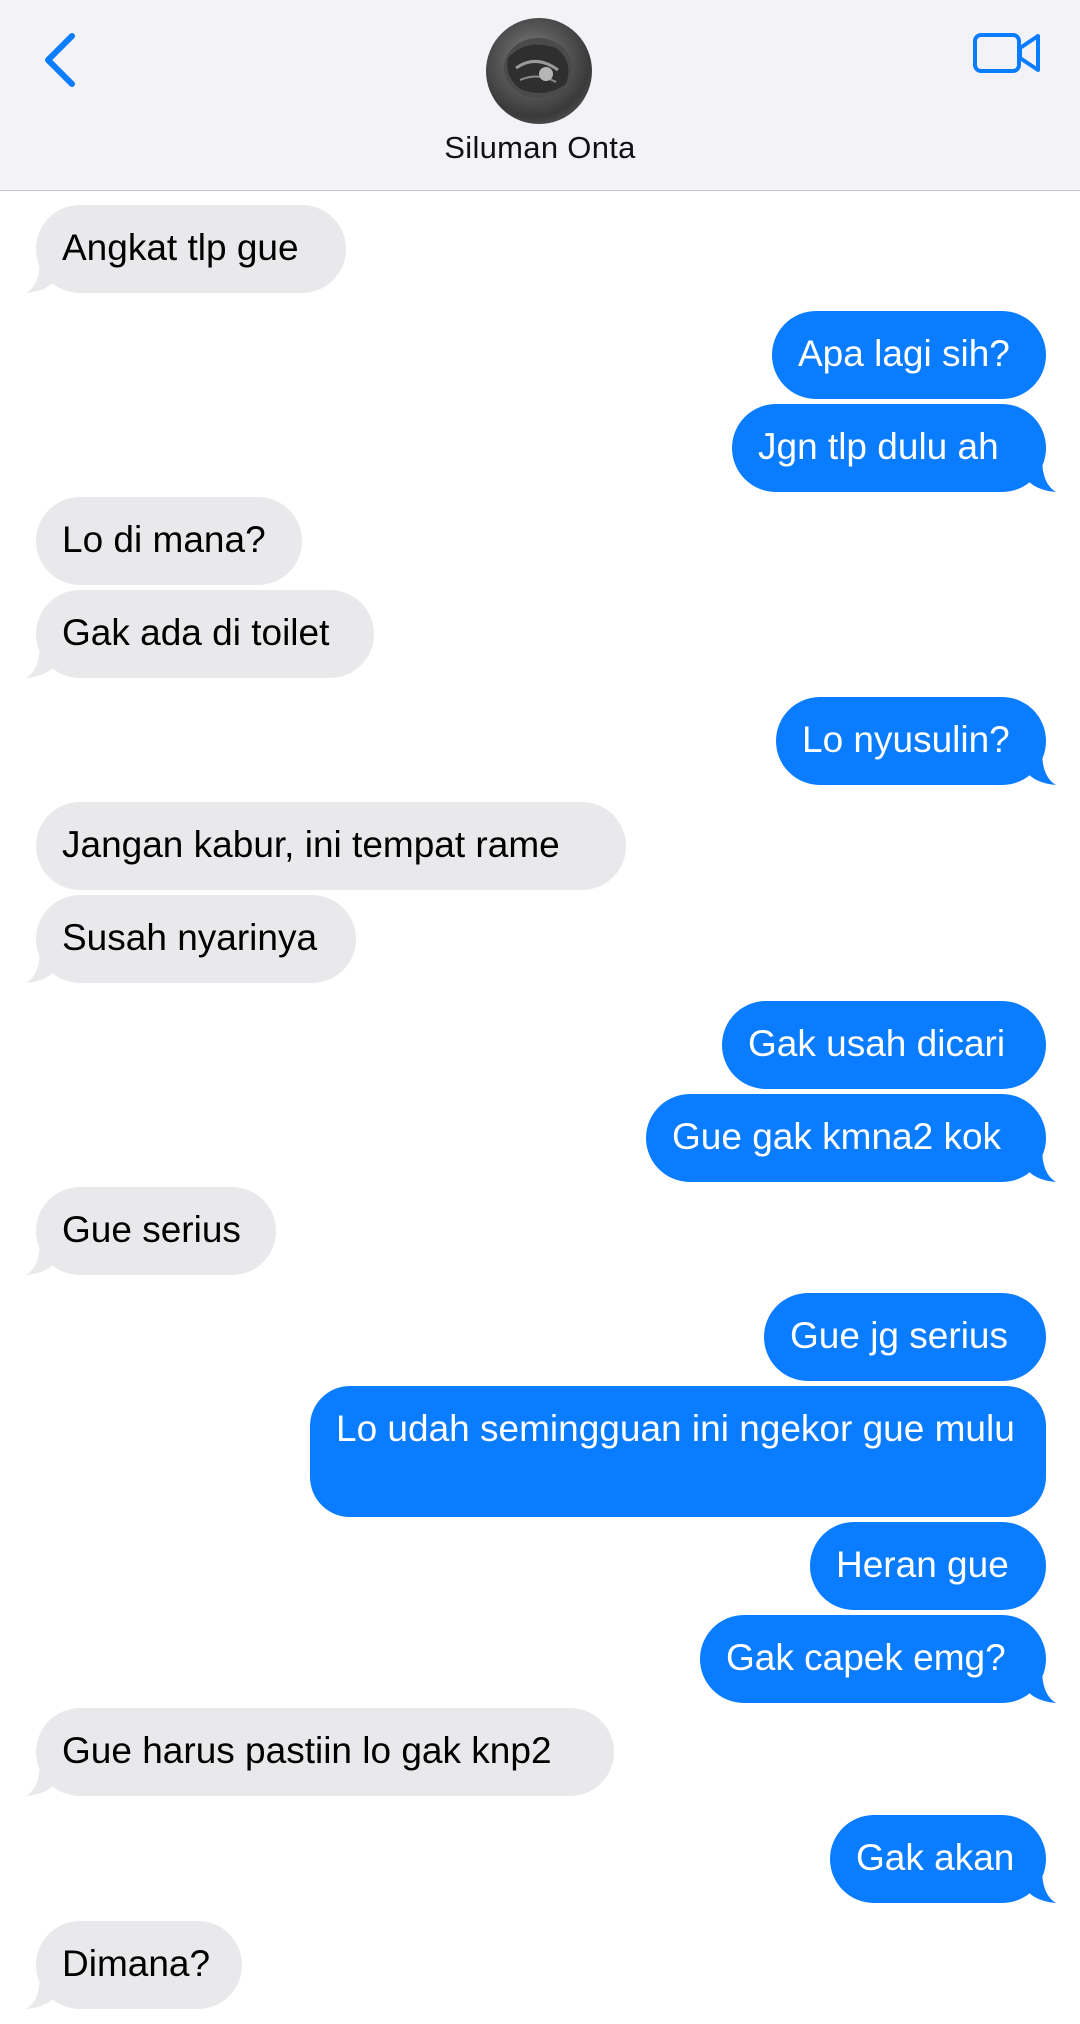 The width and height of the screenshot is (1080, 2024). Describe the element at coordinates (325, 1752) in the screenshot. I see `incoming-message-bubble: Gue harus pastiin lo gak knp2` at that location.